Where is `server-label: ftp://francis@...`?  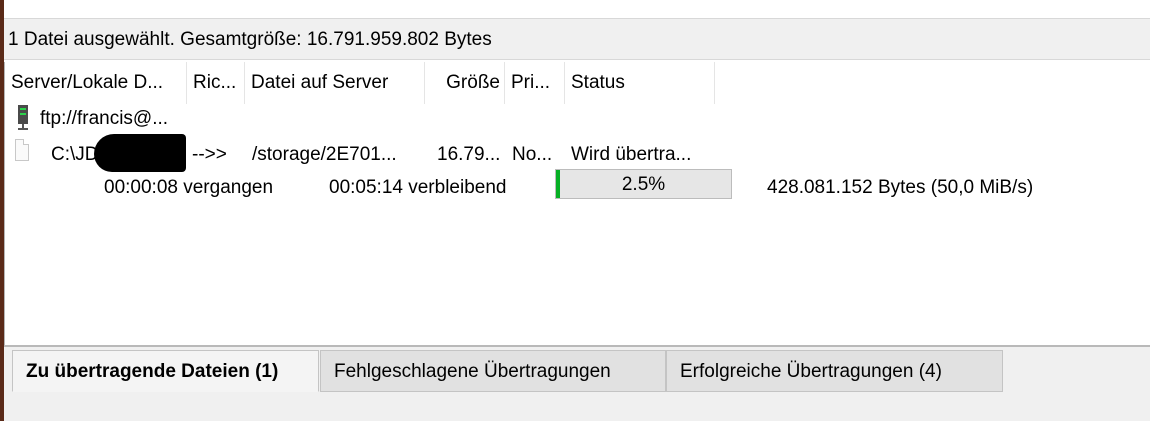
server-label: ftp://francis@... is located at coordinates (104, 119).